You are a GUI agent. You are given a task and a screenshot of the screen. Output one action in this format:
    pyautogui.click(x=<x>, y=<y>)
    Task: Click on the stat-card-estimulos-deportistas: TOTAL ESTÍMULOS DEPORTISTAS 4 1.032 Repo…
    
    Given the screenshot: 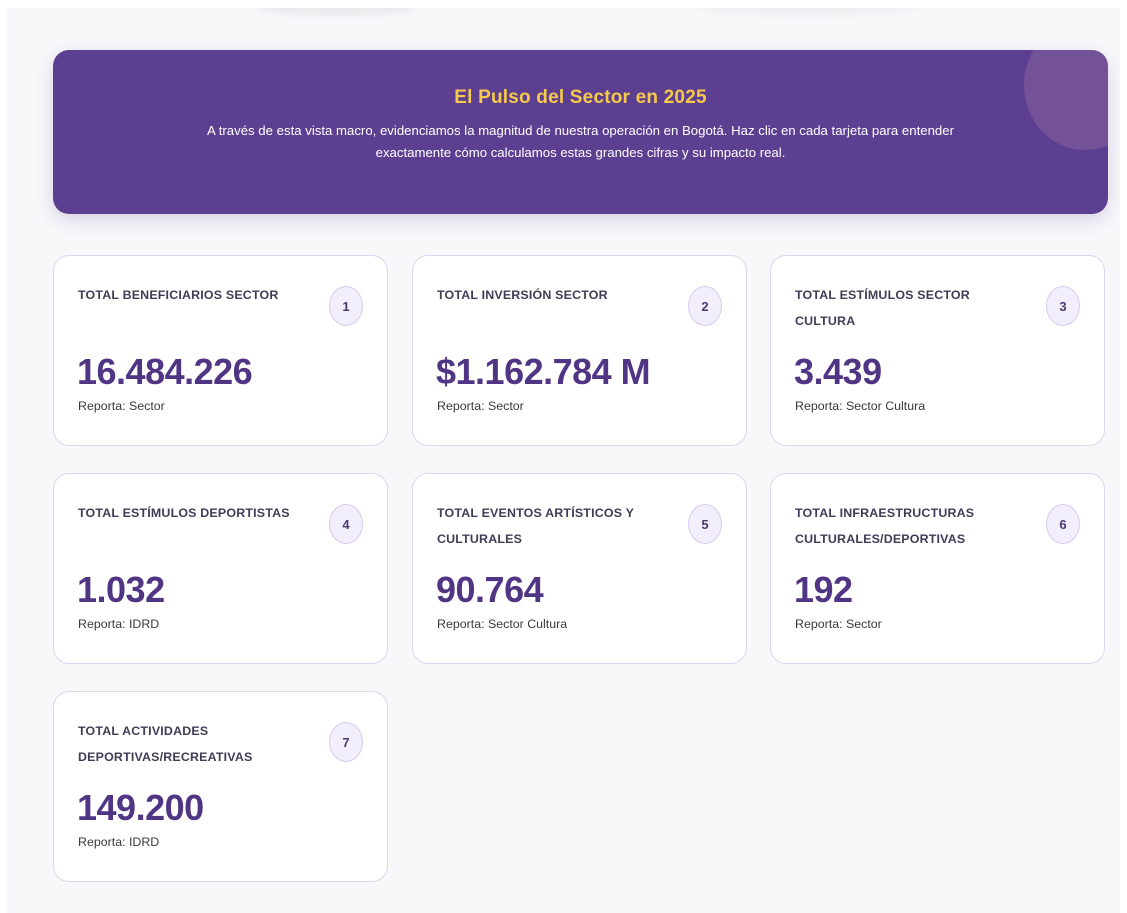 What is the action you would take?
    pyautogui.click(x=220, y=568)
    